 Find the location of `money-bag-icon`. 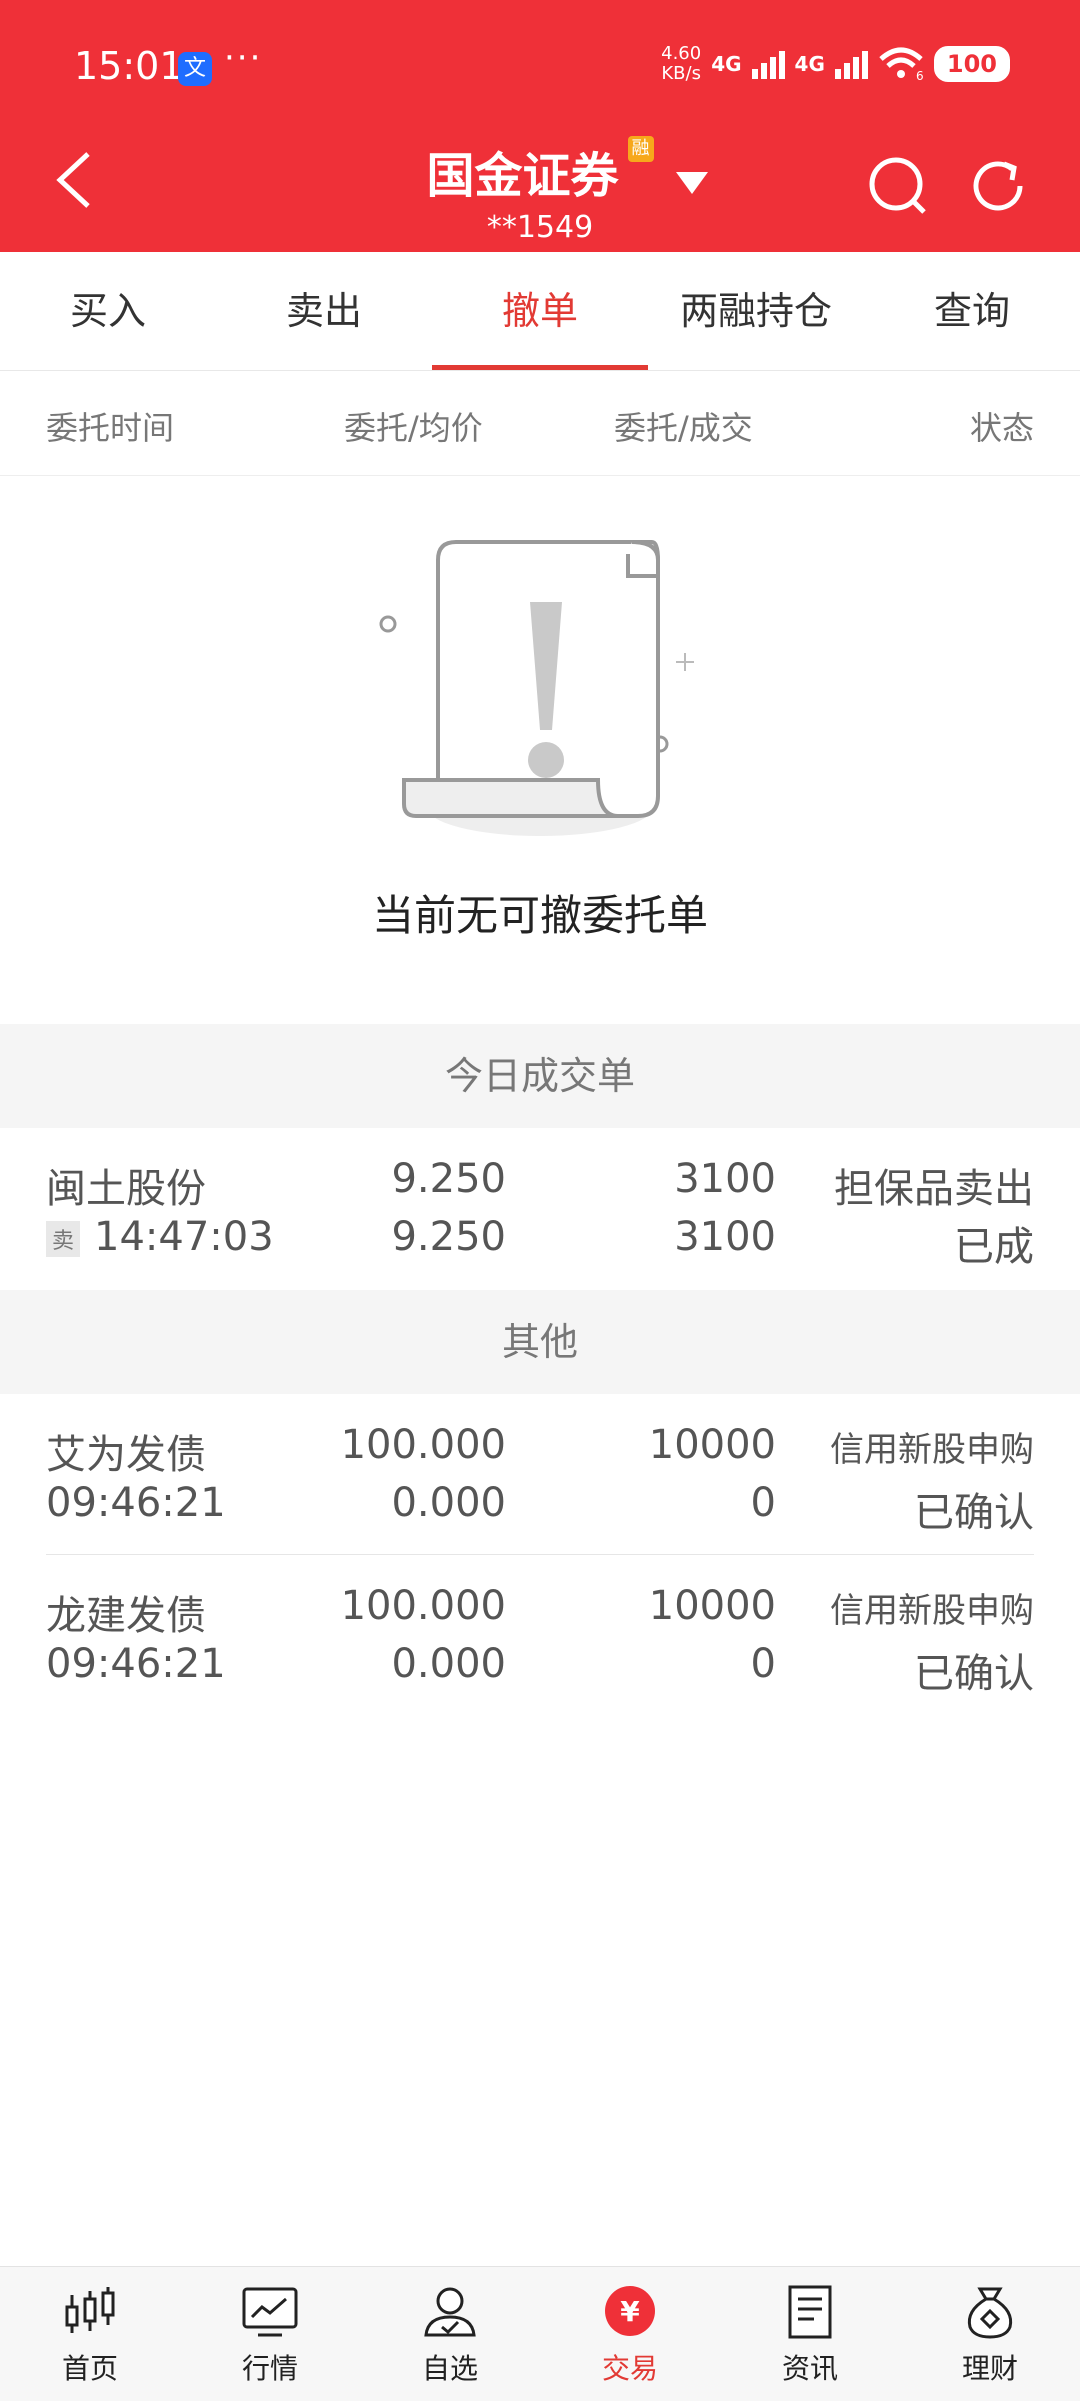

money-bag-icon is located at coordinates (990, 2313).